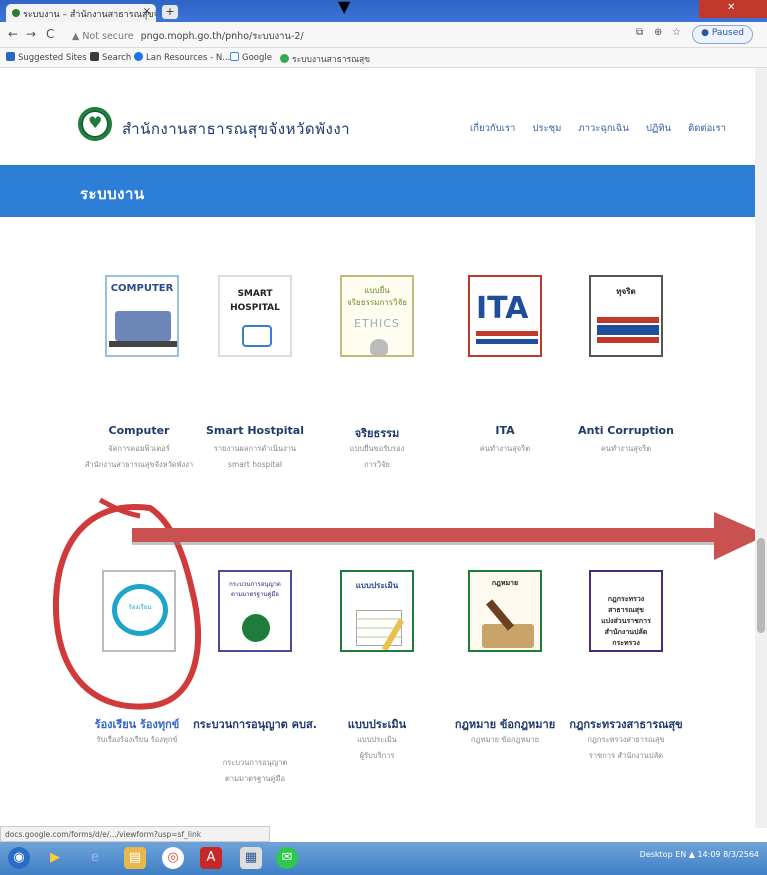 The height and width of the screenshot is (875, 767). What do you see at coordinates (95, 858) in the screenshot?
I see `internet-explorer-icon: e` at bounding box center [95, 858].